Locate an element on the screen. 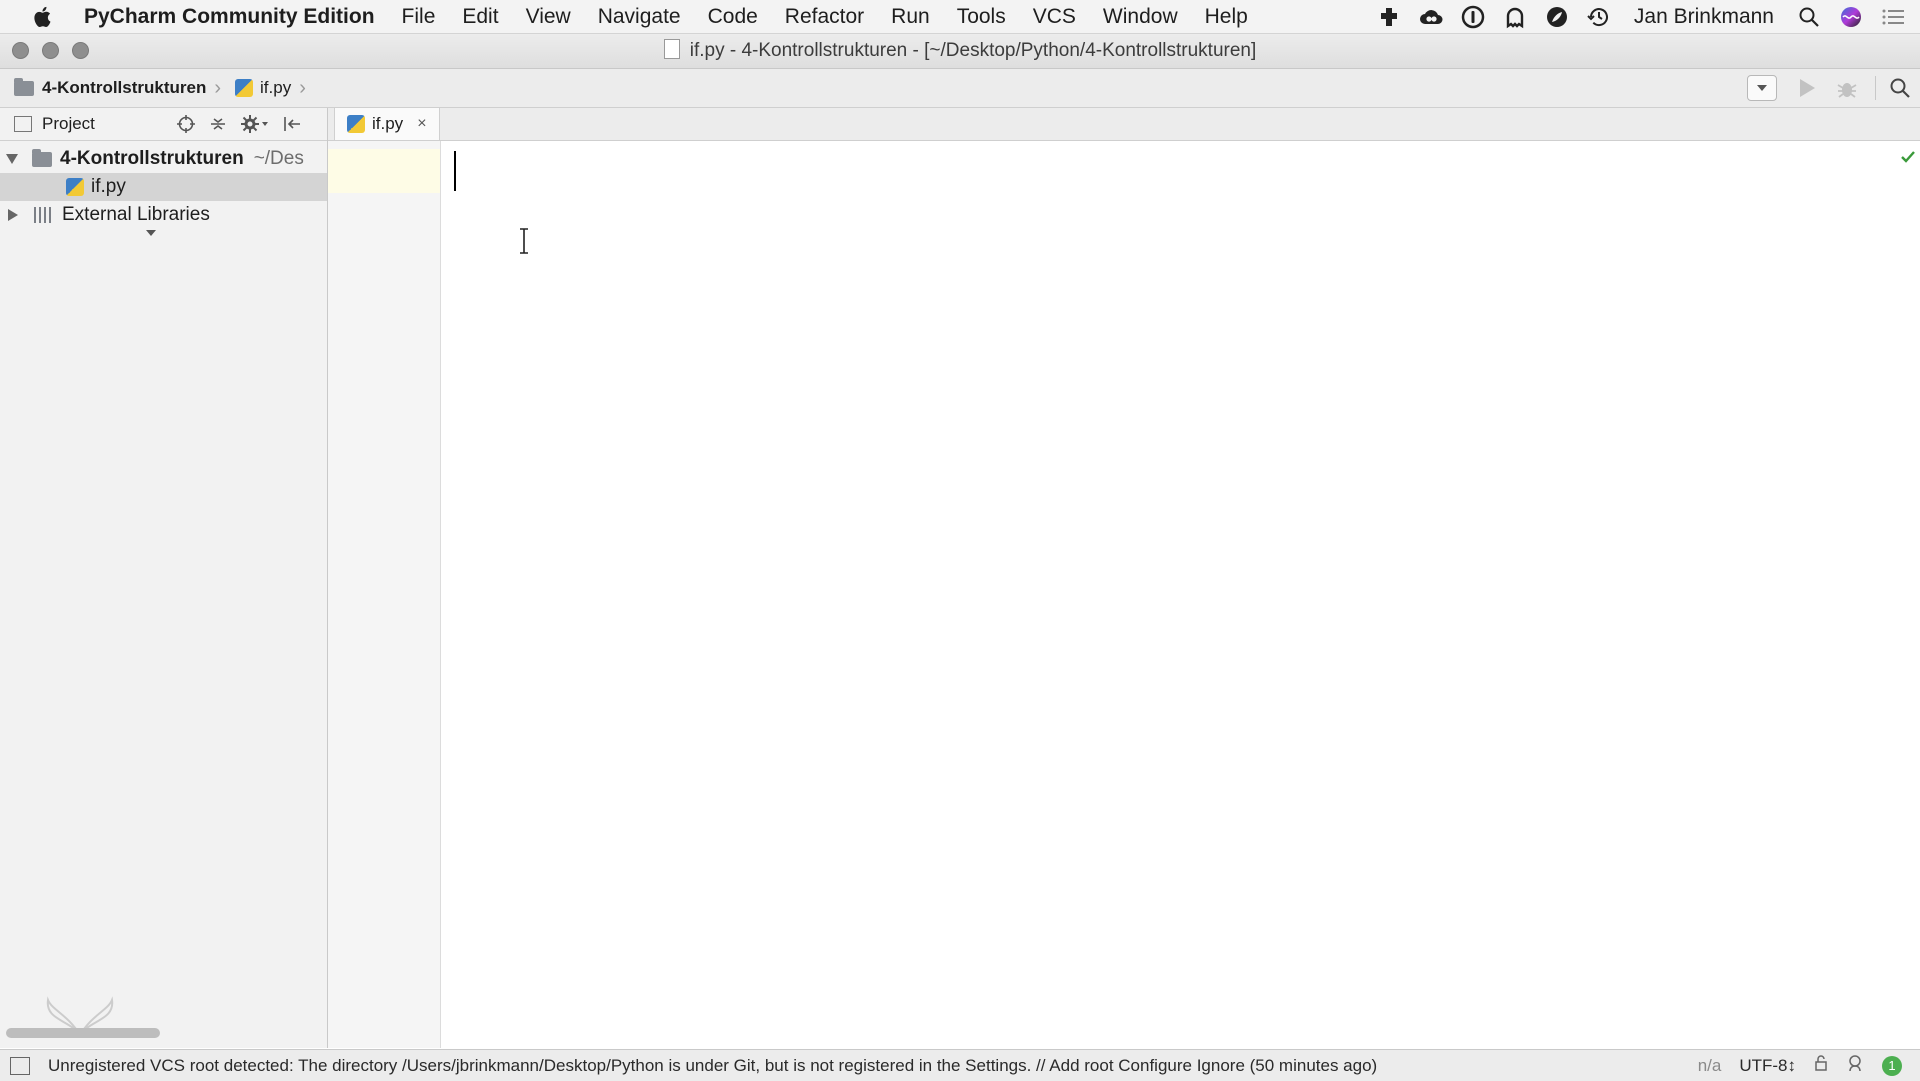 This screenshot has height=1081, width=1920. current-line-highlight is located at coordinates (384, 171).